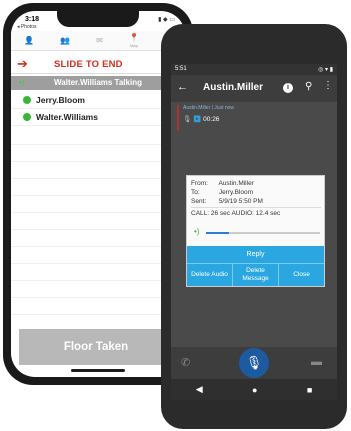 Image resolution: width=351 pixels, height=431 pixels. I want to click on to-row: To: Jerry.Bloom, so click(222, 192).